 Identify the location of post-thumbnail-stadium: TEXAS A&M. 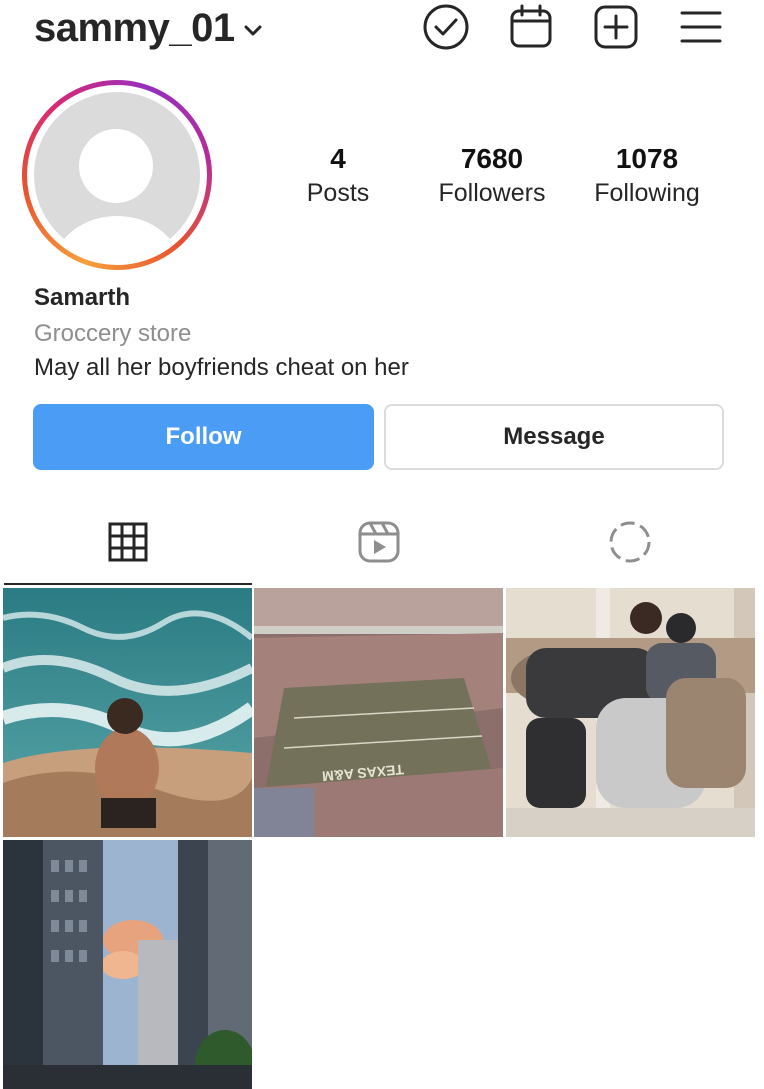
(378, 712).